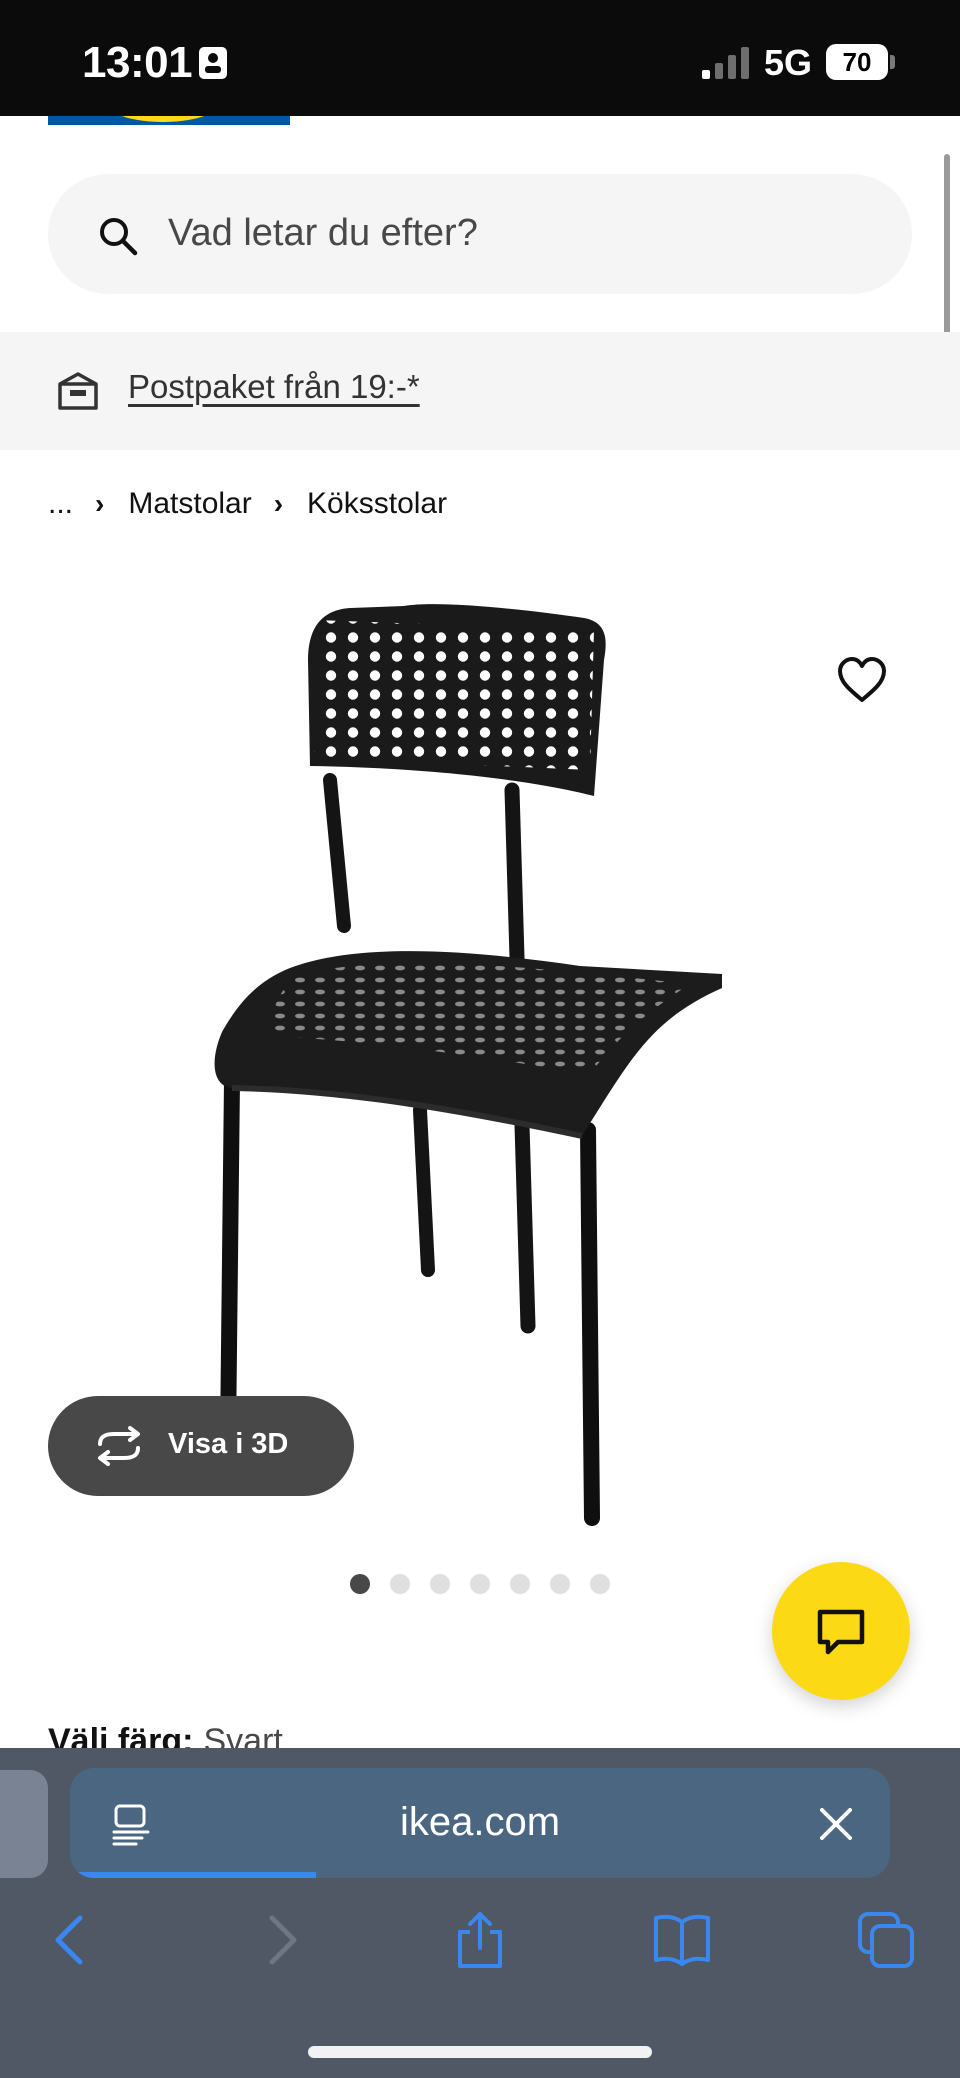  I want to click on carousel-dots, so click(480, 1584).